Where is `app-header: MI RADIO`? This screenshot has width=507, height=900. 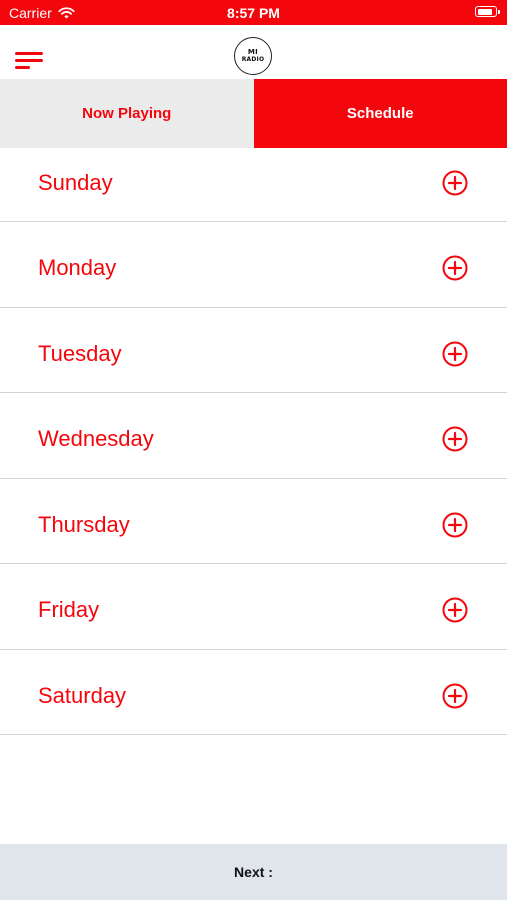
app-header: MI RADIO is located at coordinates (253, 52).